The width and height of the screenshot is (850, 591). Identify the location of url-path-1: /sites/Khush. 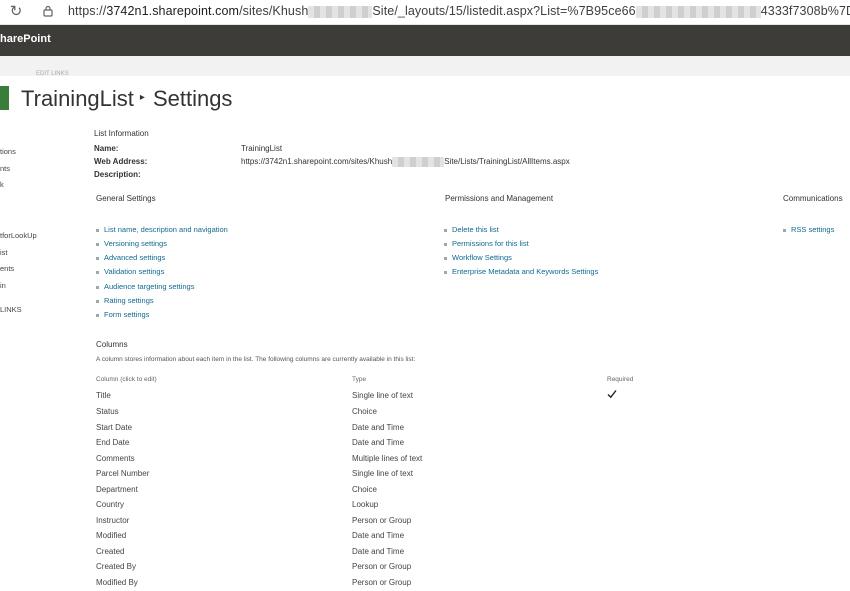
(274, 11).